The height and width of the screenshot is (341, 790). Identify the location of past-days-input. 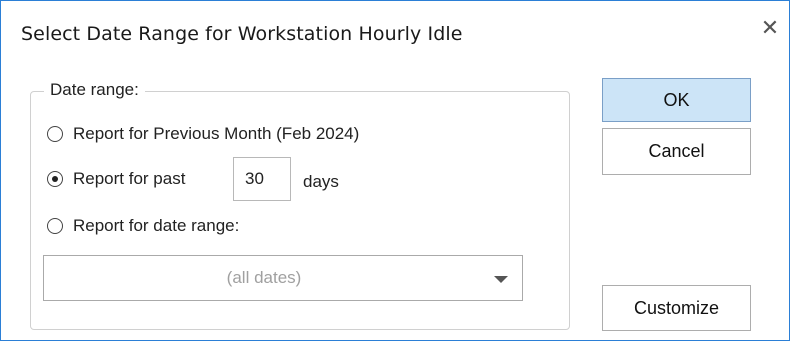
(262, 179).